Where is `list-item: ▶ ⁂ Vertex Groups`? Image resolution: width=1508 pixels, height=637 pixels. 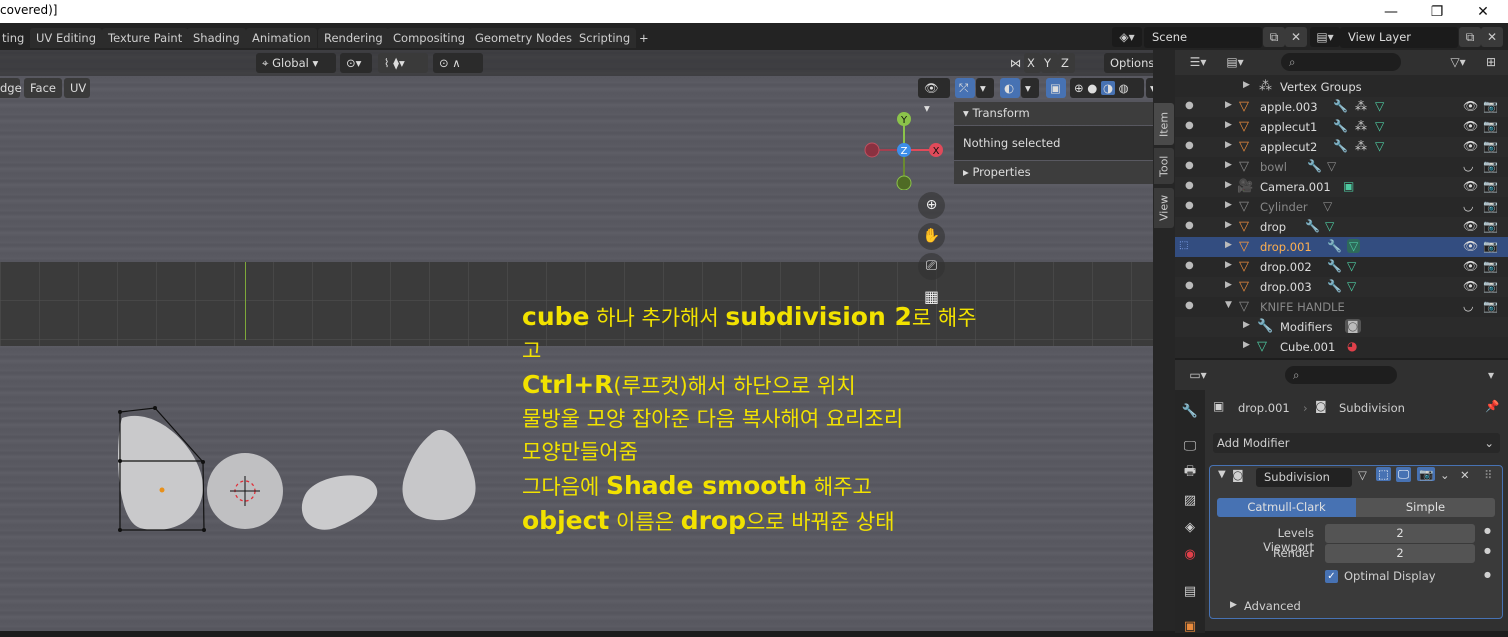 list-item: ▶ ⁂ Vertex Groups is located at coordinates (1341, 87).